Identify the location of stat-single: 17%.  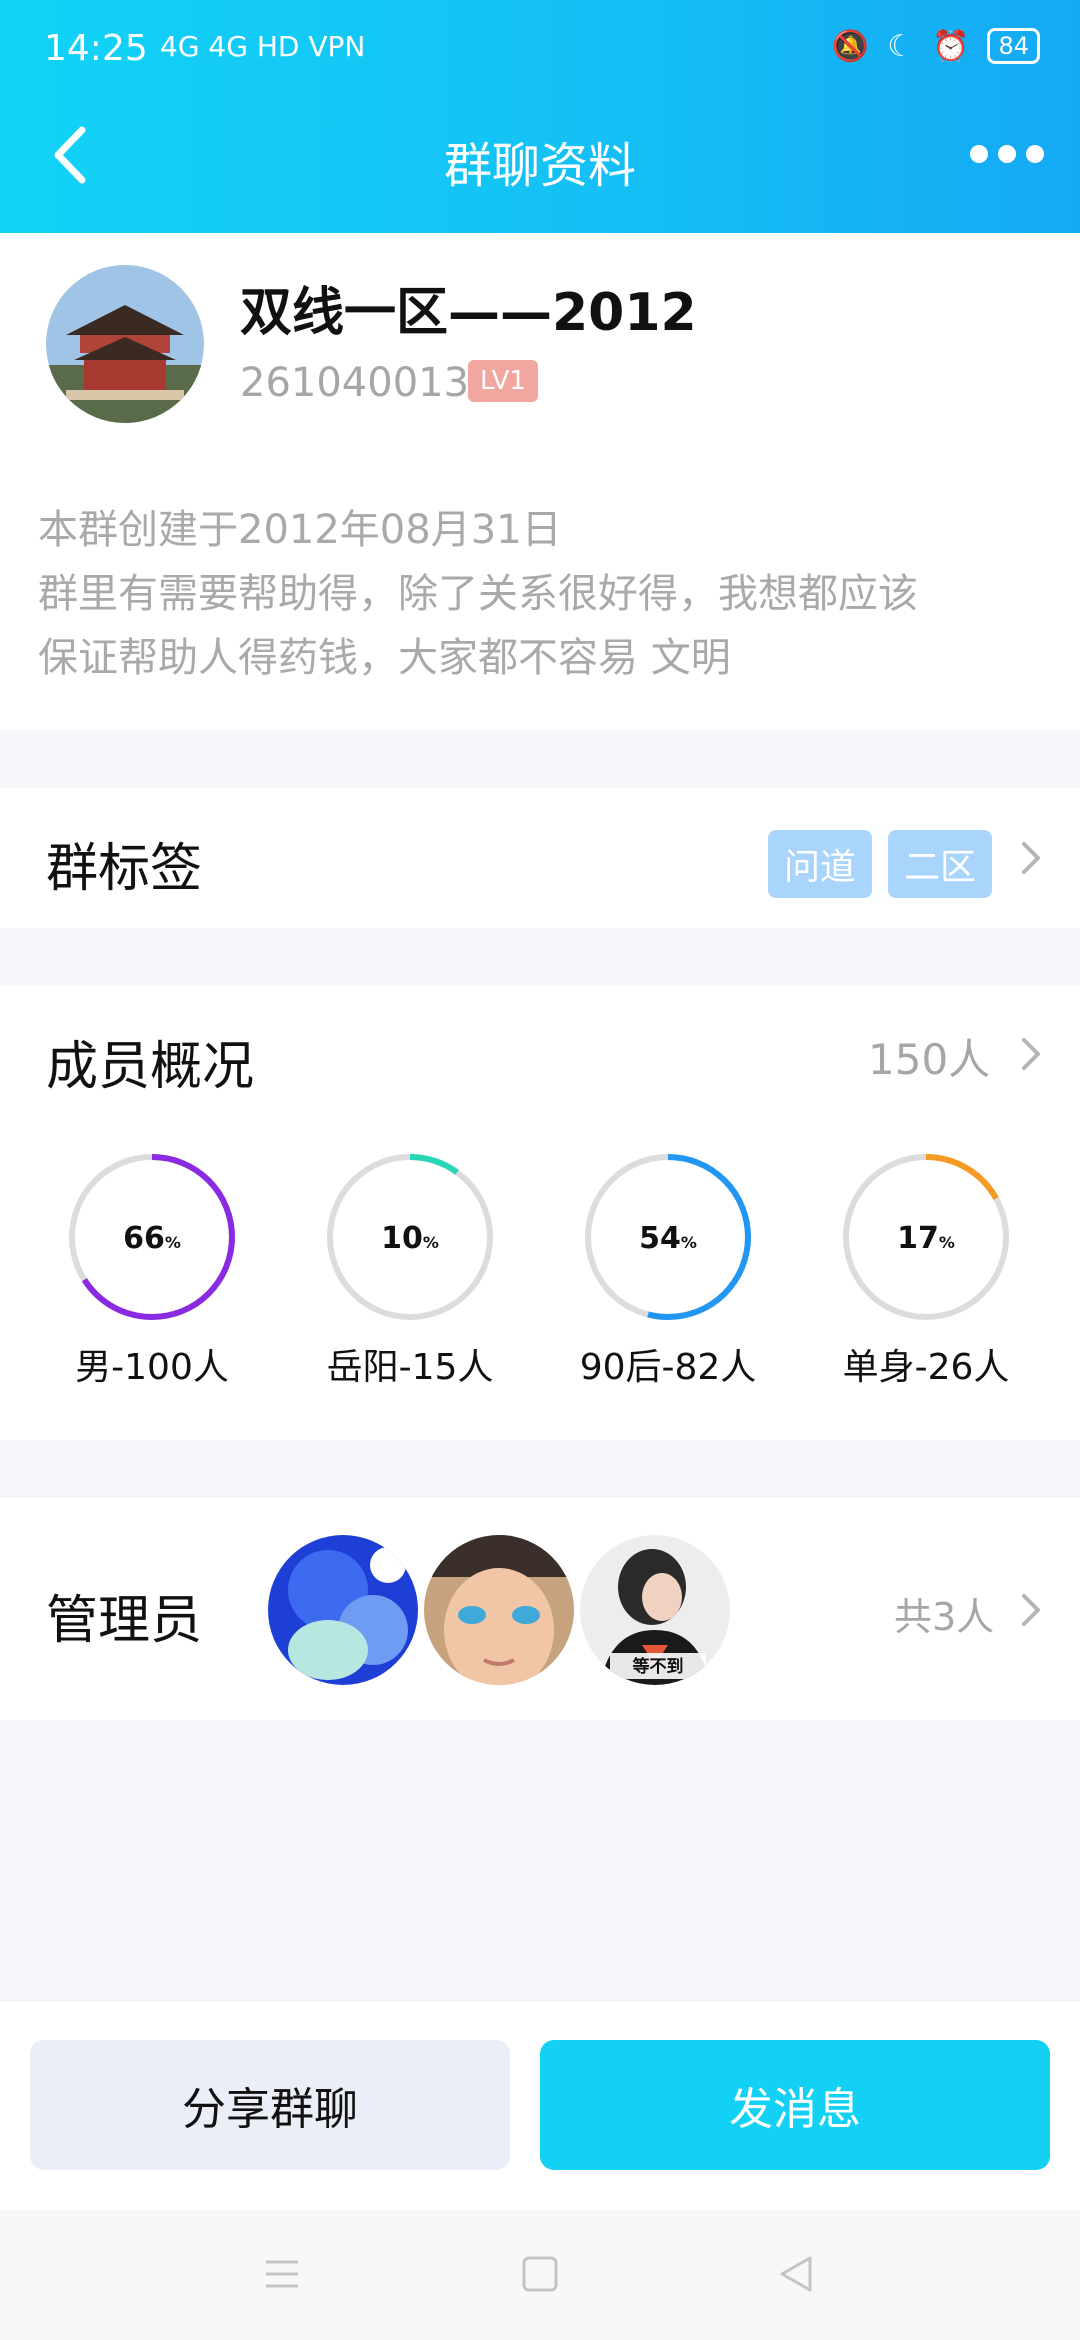
(926, 1239).